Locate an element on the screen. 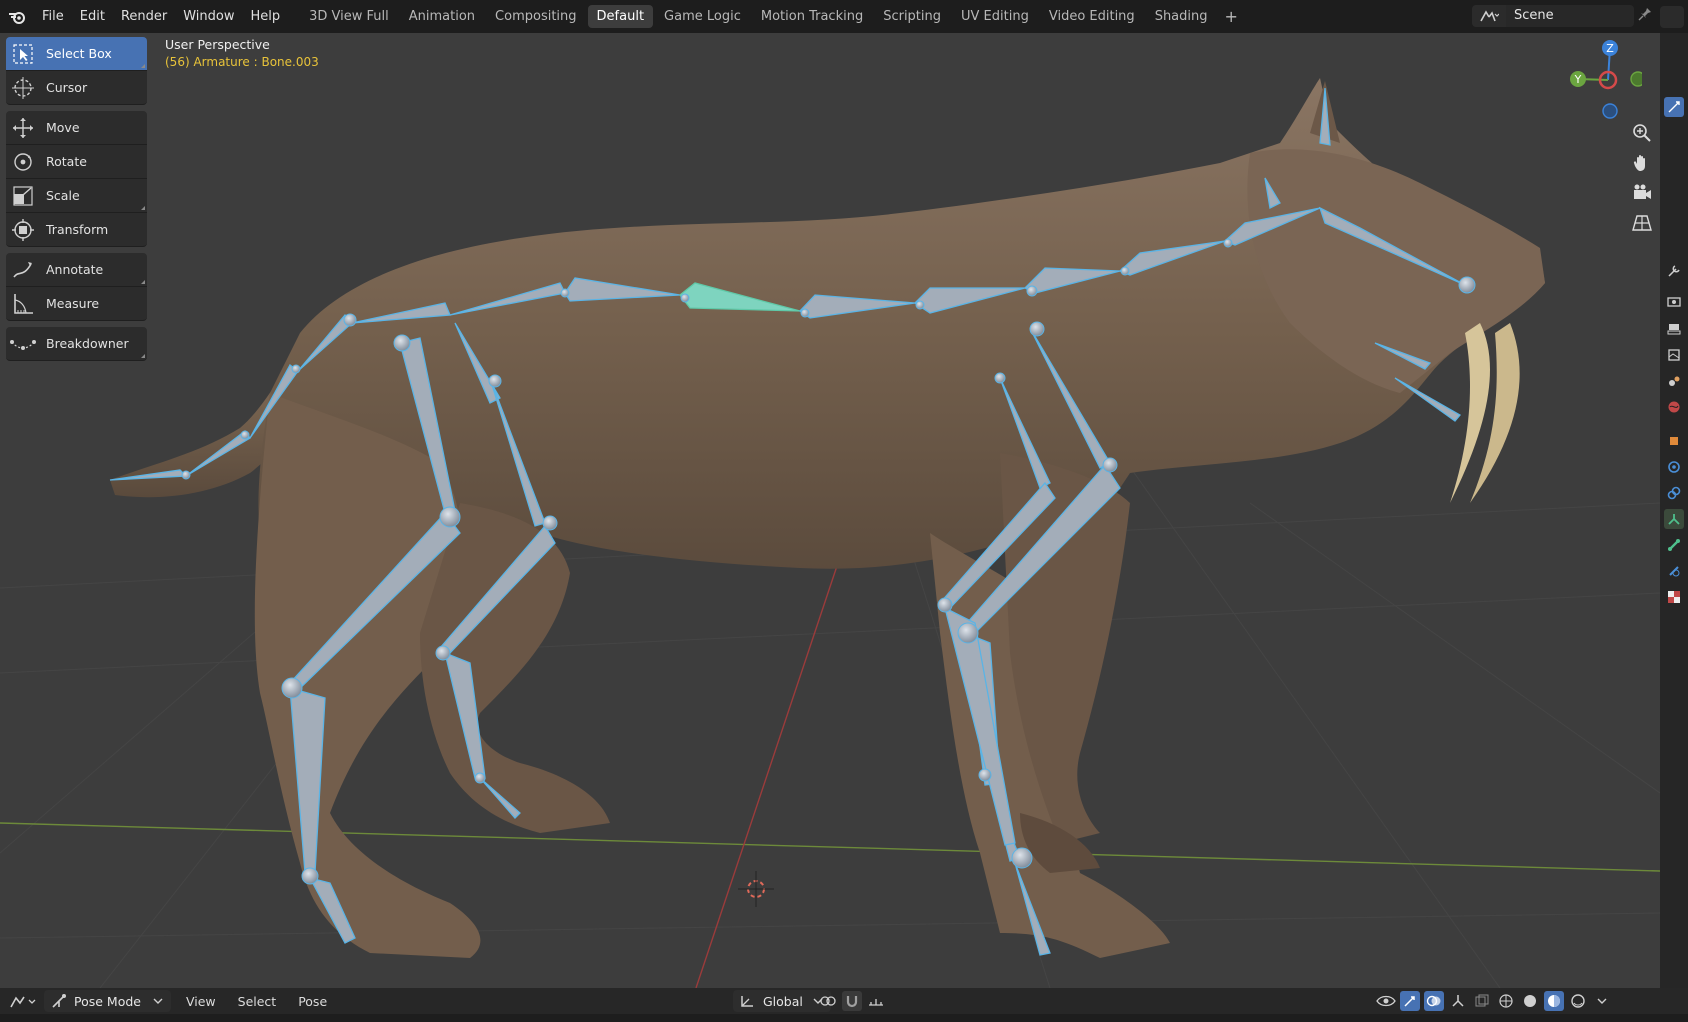  tool-rotate: Rotate is located at coordinates (76, 162).